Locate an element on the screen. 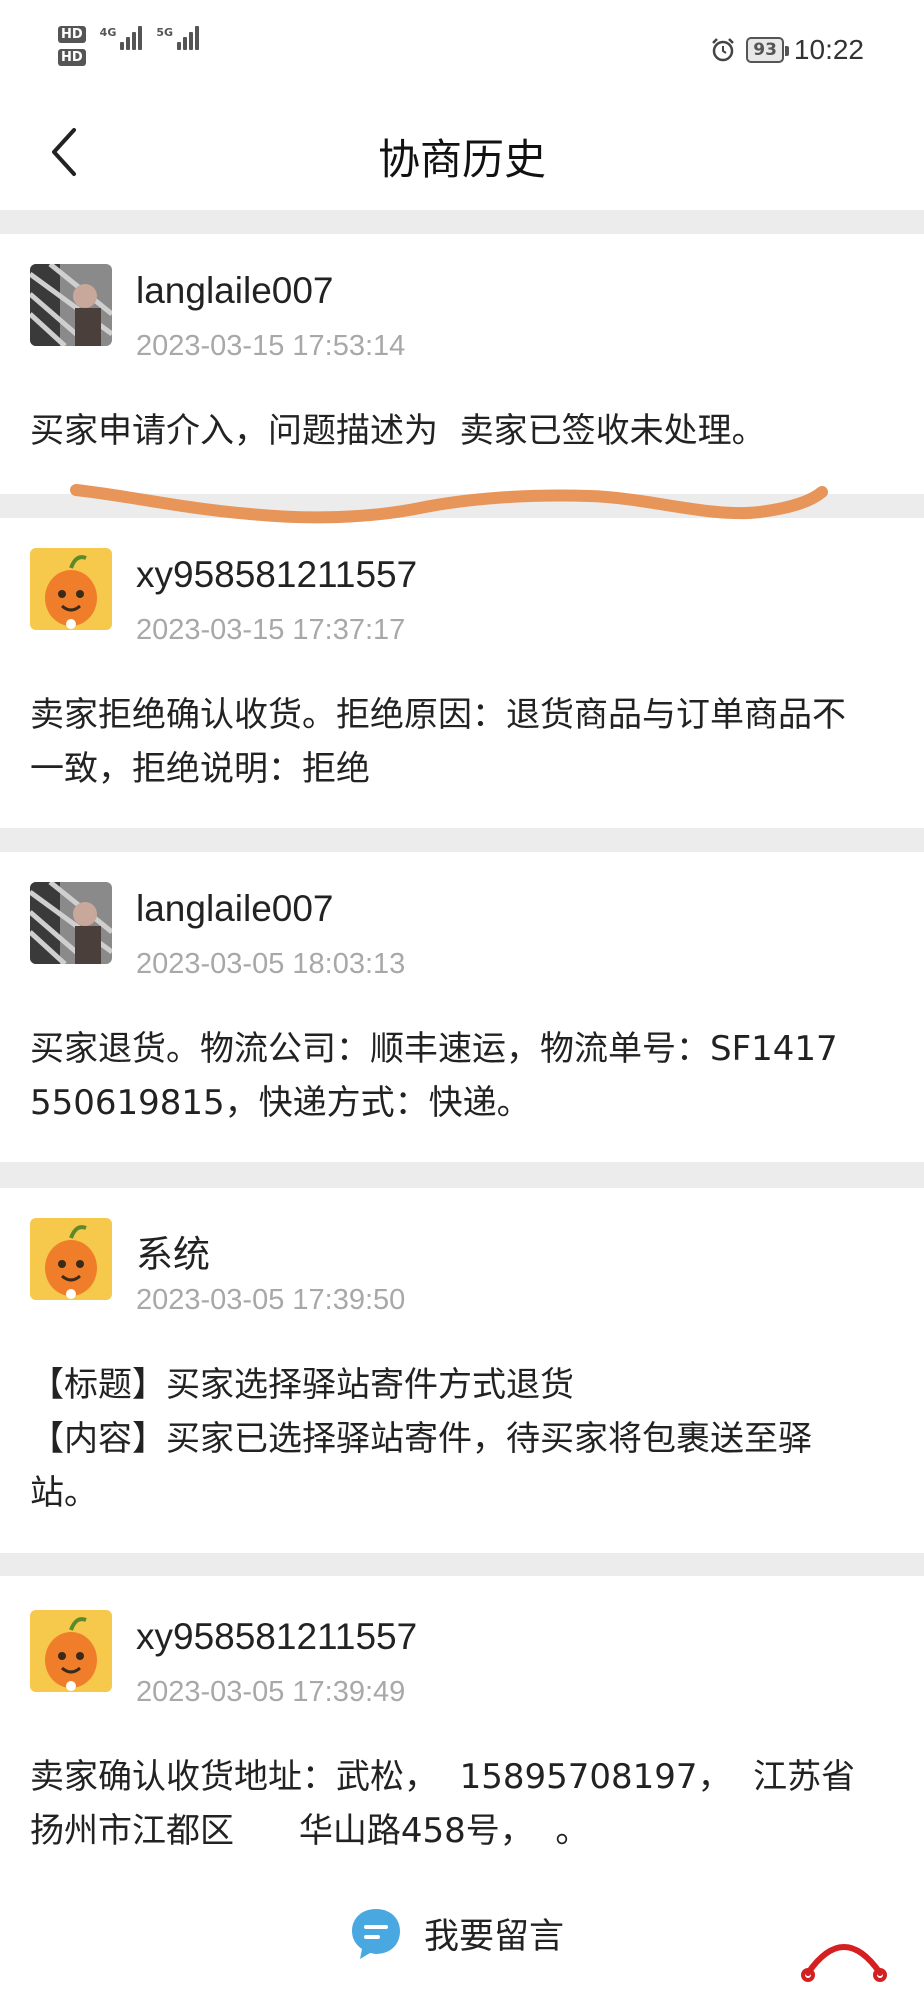 Image resolution: width=924 pixels, height=2000 pixels. entry-message: 买家申请介入，问题描述为 卖家已签收未处理。 is located at coordinates (398, 431).